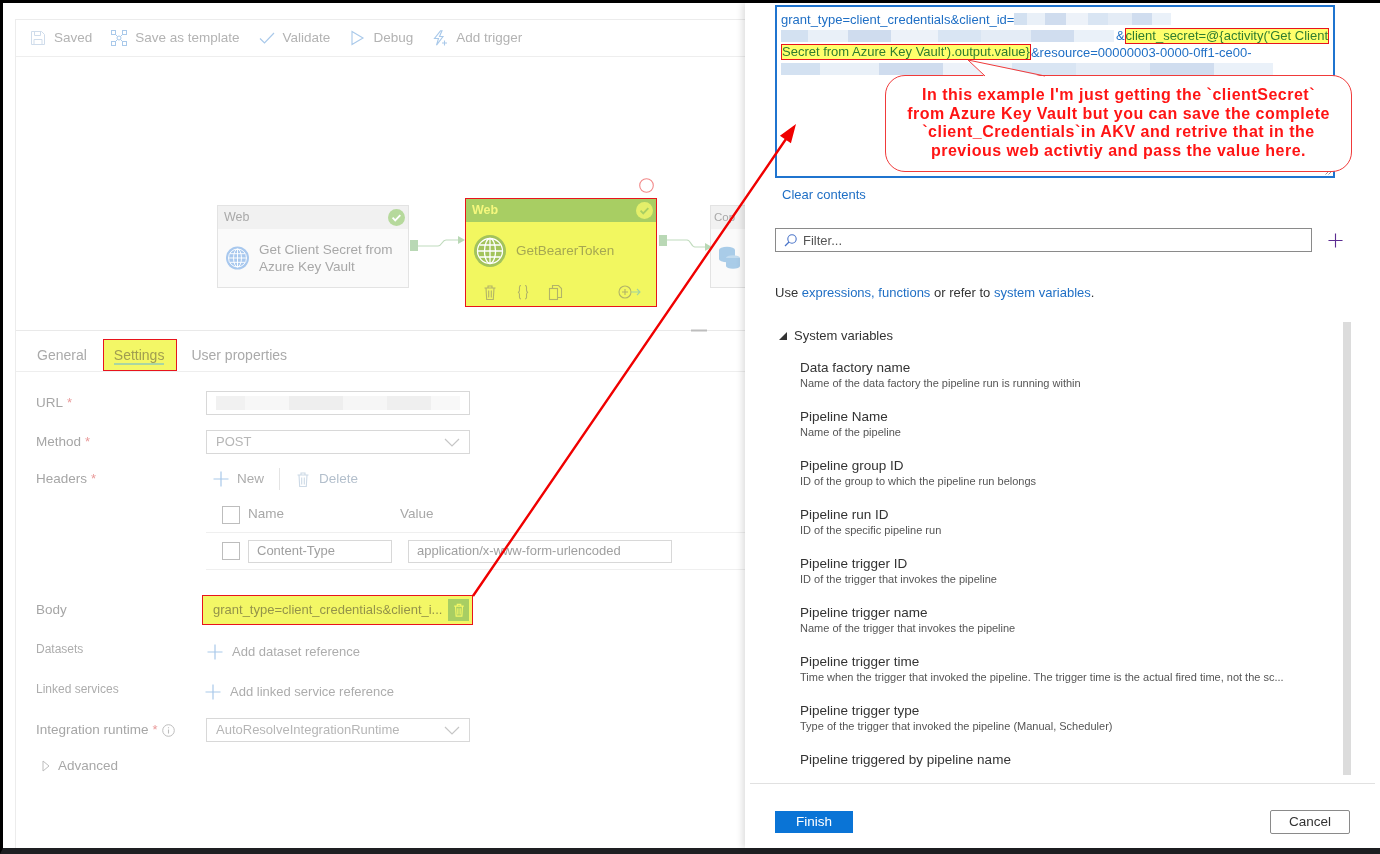 The image size is (1380, 854). Describe the element at coordinates (1141, 52) in the screenshot. I see `expression-text: &resource=00000003-0000-0ff1-ce00-` at that location.